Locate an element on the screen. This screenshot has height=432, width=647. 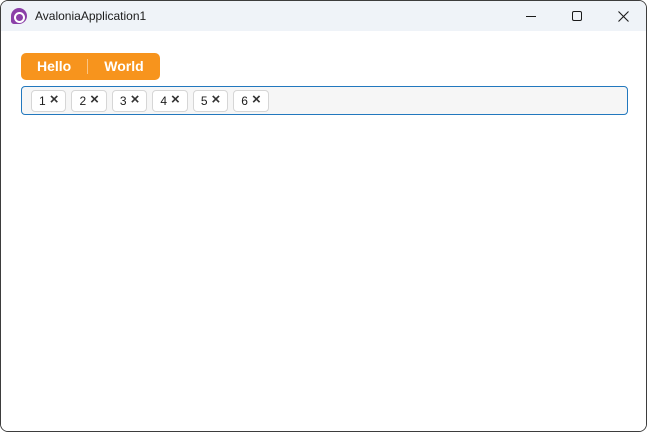
chip: 6 × is located at coordinates (251, 100).